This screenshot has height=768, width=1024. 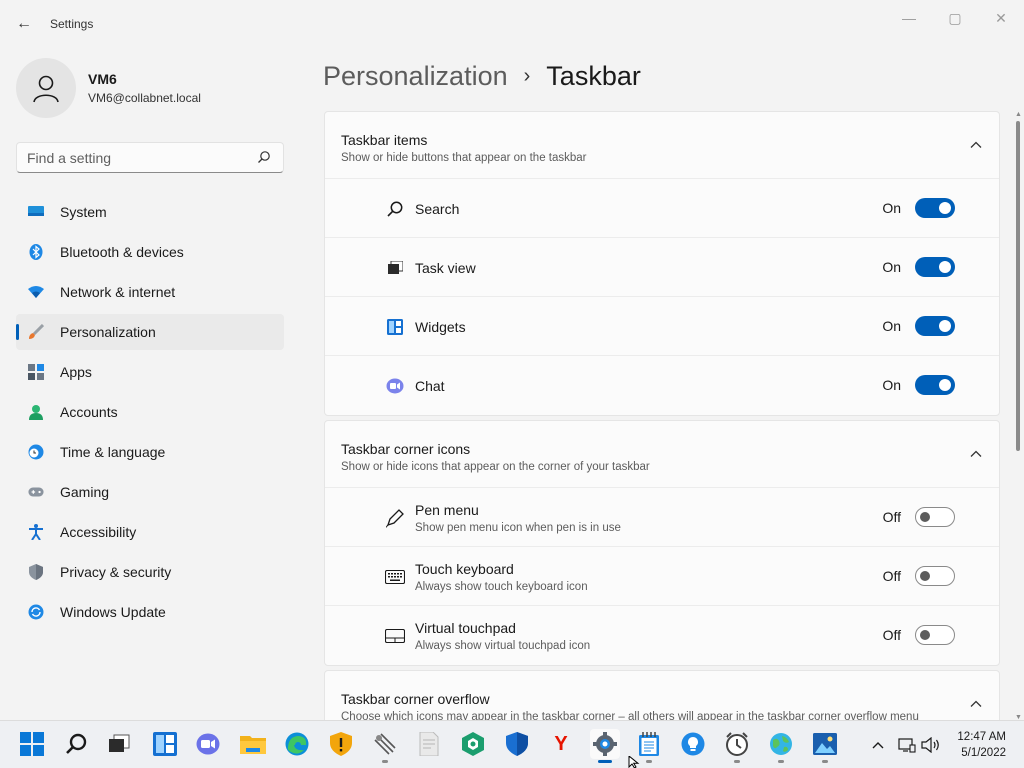 I want to click on close-button: ✕, so click(x=1001, y=18).